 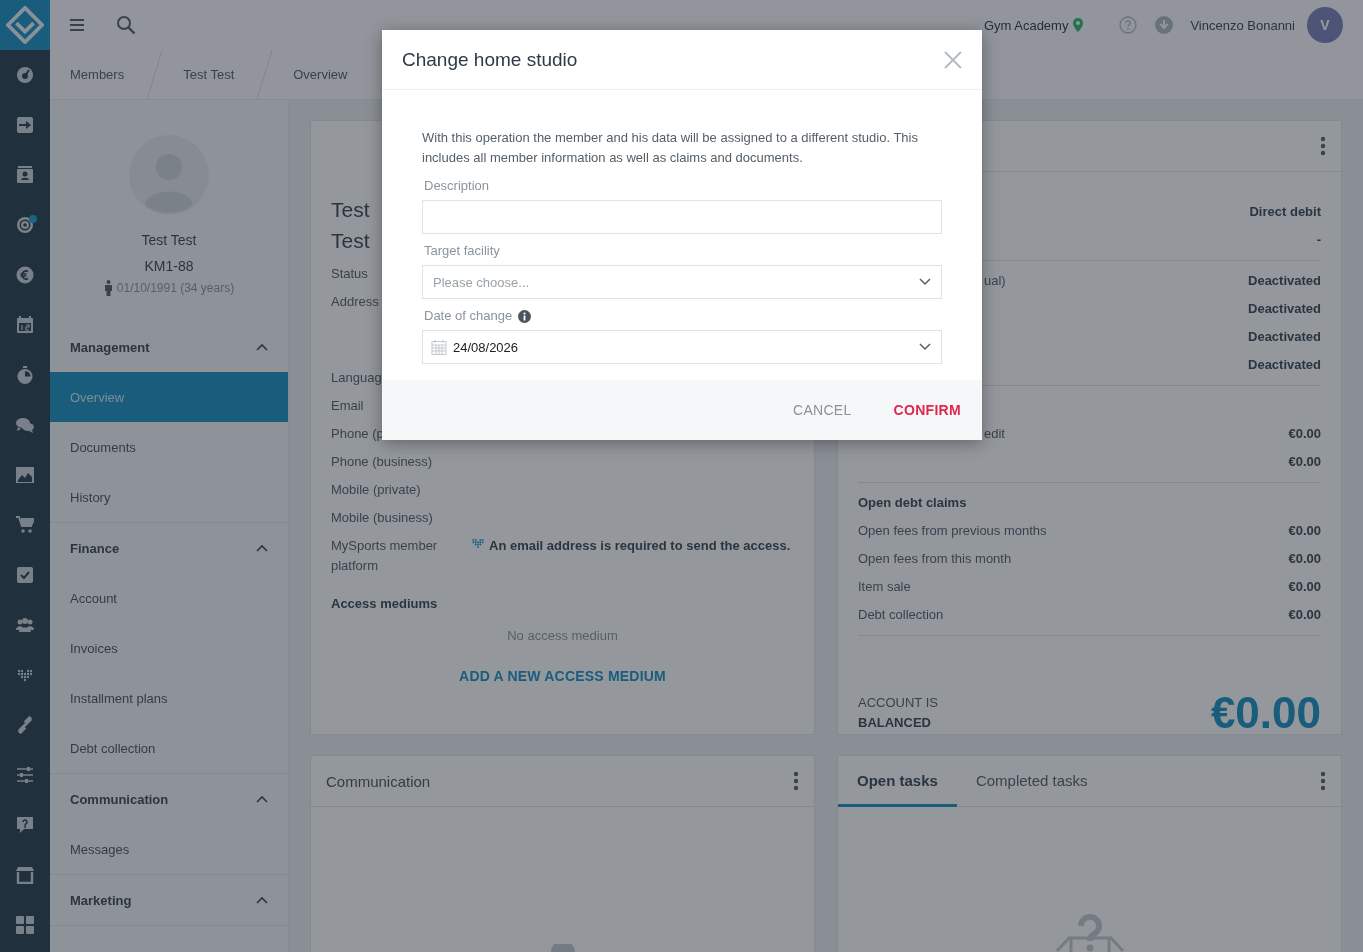 What do you see at coordinates (25, 25) in the screenshot?
I see `app-logo` at bounding box center [25, 25].